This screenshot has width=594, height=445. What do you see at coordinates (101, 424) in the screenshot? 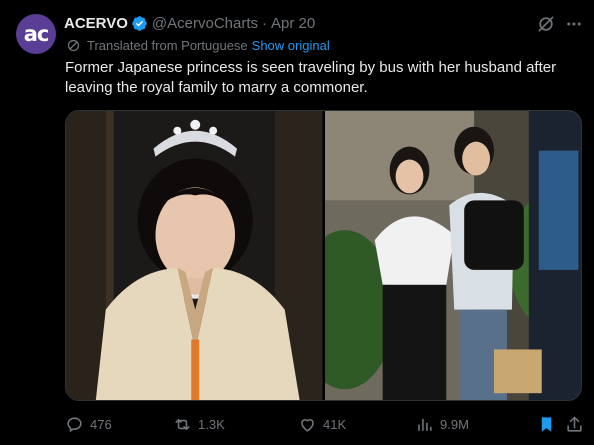
I see `reply-count: 476` at bounding box center [101, 424].